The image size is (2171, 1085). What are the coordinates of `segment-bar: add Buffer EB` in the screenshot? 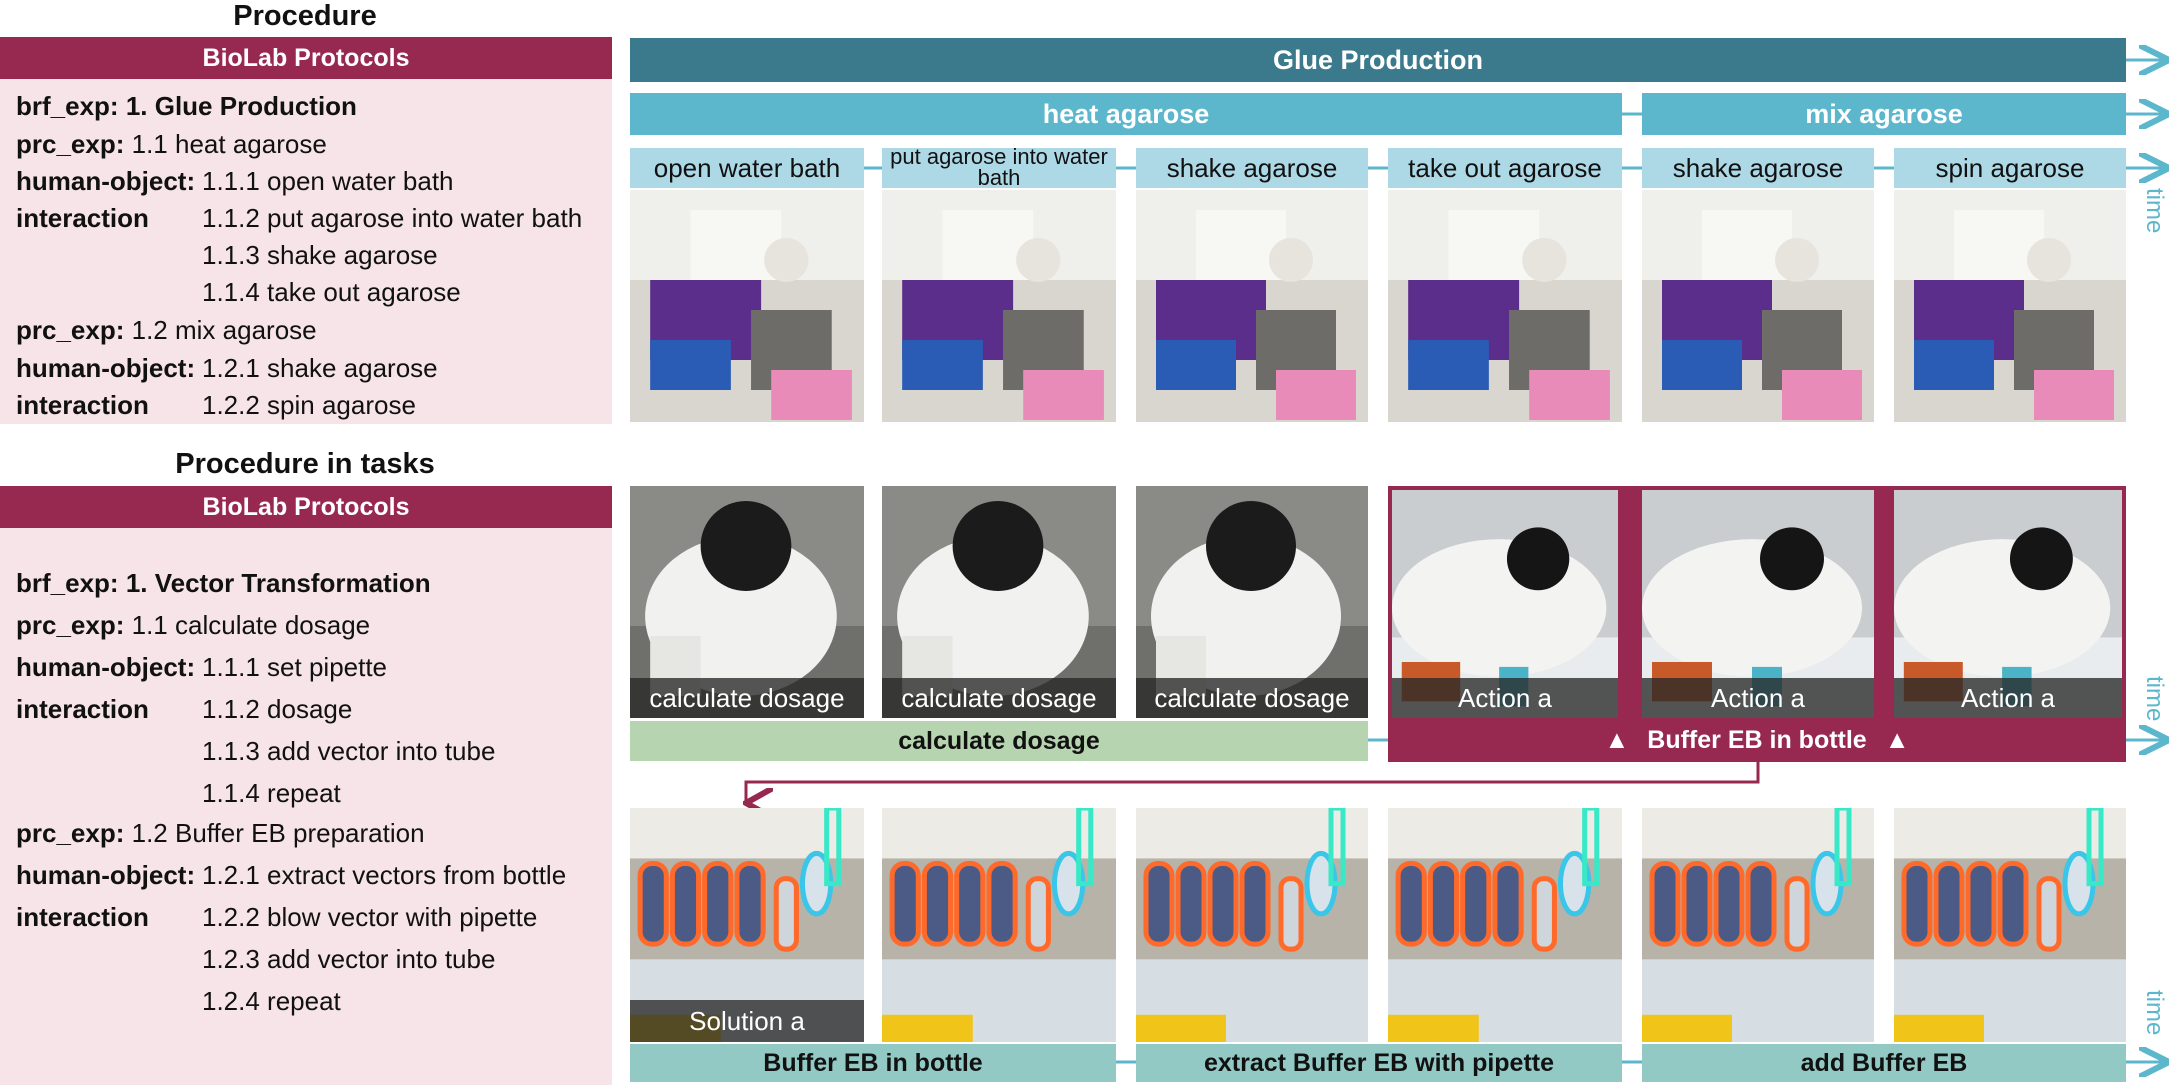 It's located at (1884, 1063).